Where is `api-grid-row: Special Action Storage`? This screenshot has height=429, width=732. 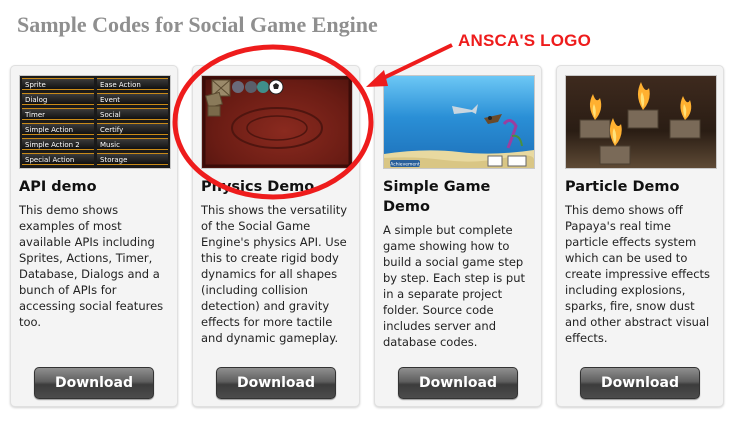
api-grid-row: Special Action Storage is located at coordinates (95, 159).